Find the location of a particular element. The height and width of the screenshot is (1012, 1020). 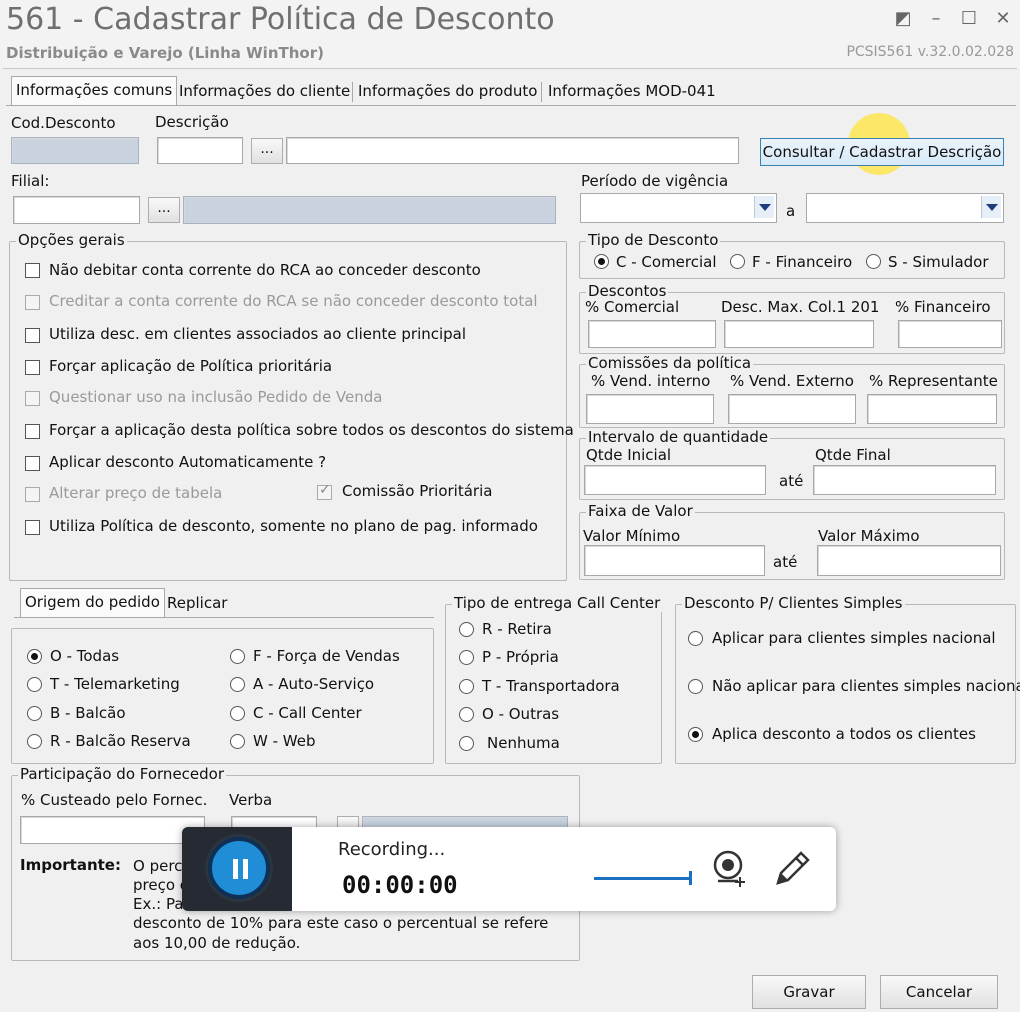

tab-origem-pedido: Origem do pedido is located at coordinates (92, 603).